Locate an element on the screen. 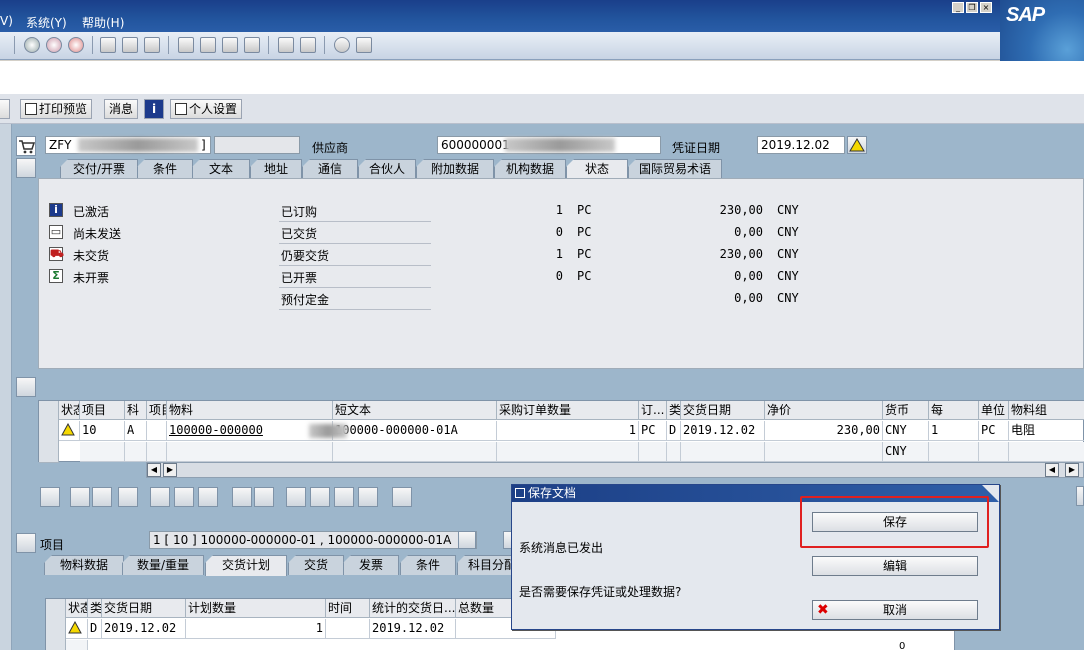 Image resolution: width=1084 pixels, height=650 pixels. schedule-cell-cat: D is located at coordinates (95, 629).